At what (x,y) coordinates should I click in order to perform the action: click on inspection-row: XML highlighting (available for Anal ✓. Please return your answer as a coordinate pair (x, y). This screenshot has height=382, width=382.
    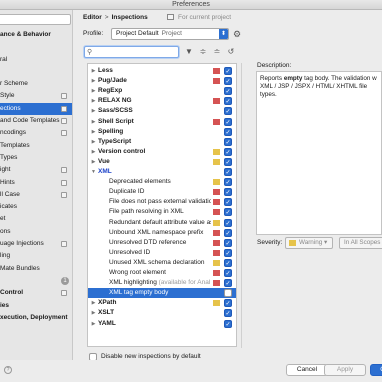
    Looking at the image, I should click on (162, 283).